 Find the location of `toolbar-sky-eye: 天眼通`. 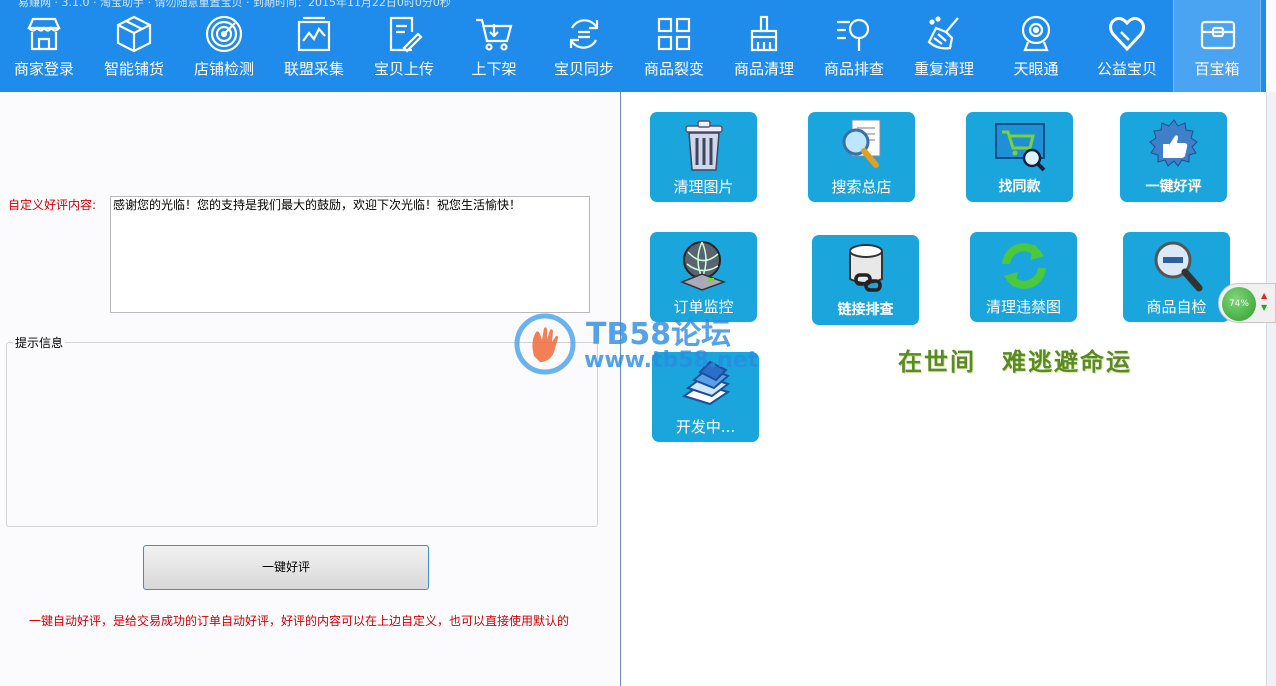

toolbar-sky-eye: 天眼通 is located at coordinates (1036, 46).